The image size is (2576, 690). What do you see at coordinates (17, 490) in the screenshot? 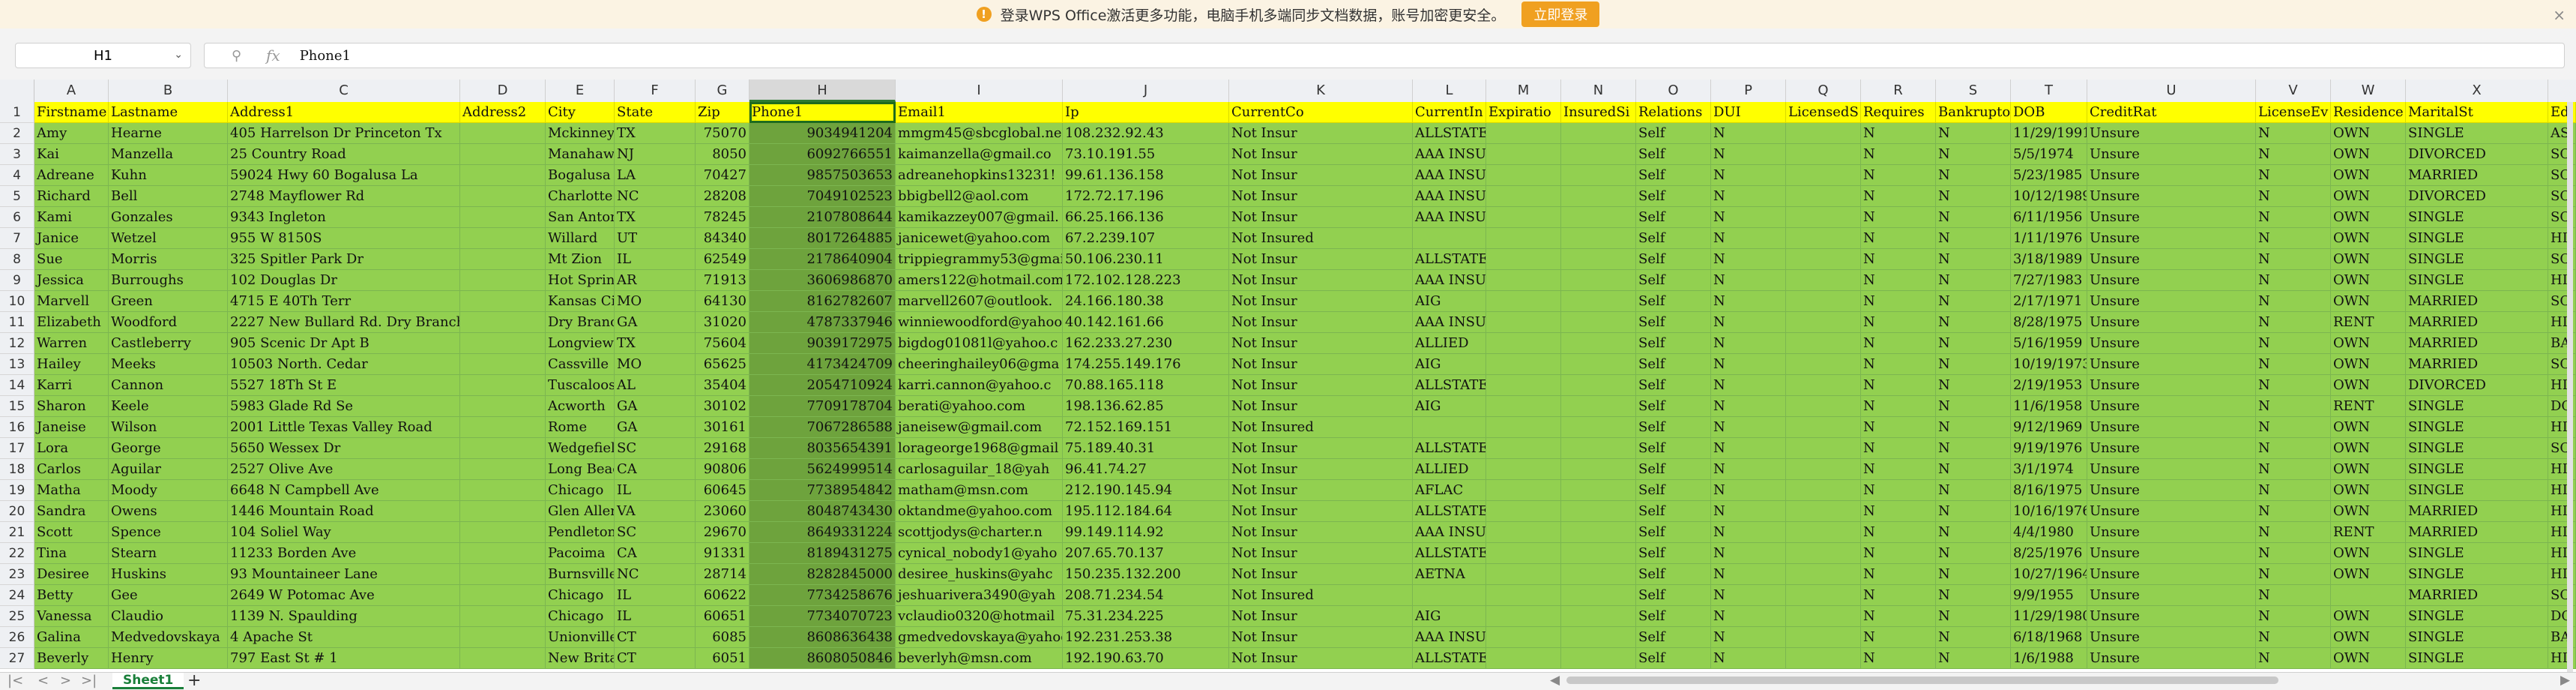
I see `row-number: 19` at bounding box center [17, 490].